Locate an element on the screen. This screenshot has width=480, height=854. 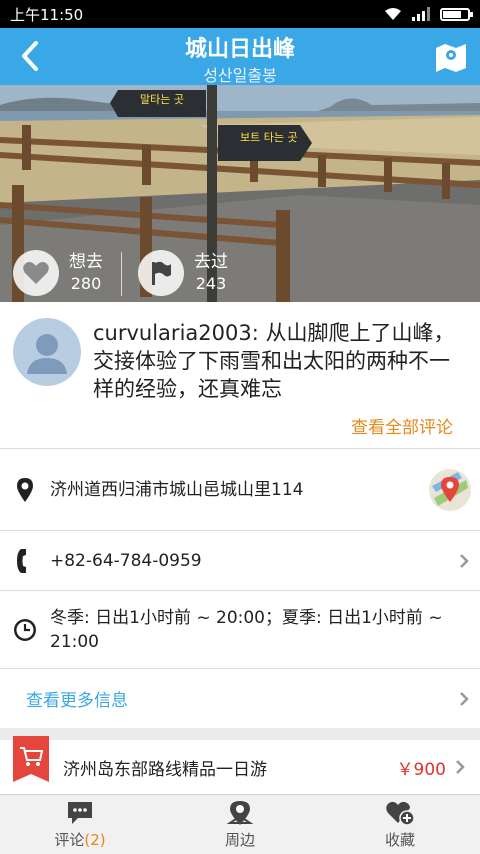
phone-icon is located at coordinates (21, 560).